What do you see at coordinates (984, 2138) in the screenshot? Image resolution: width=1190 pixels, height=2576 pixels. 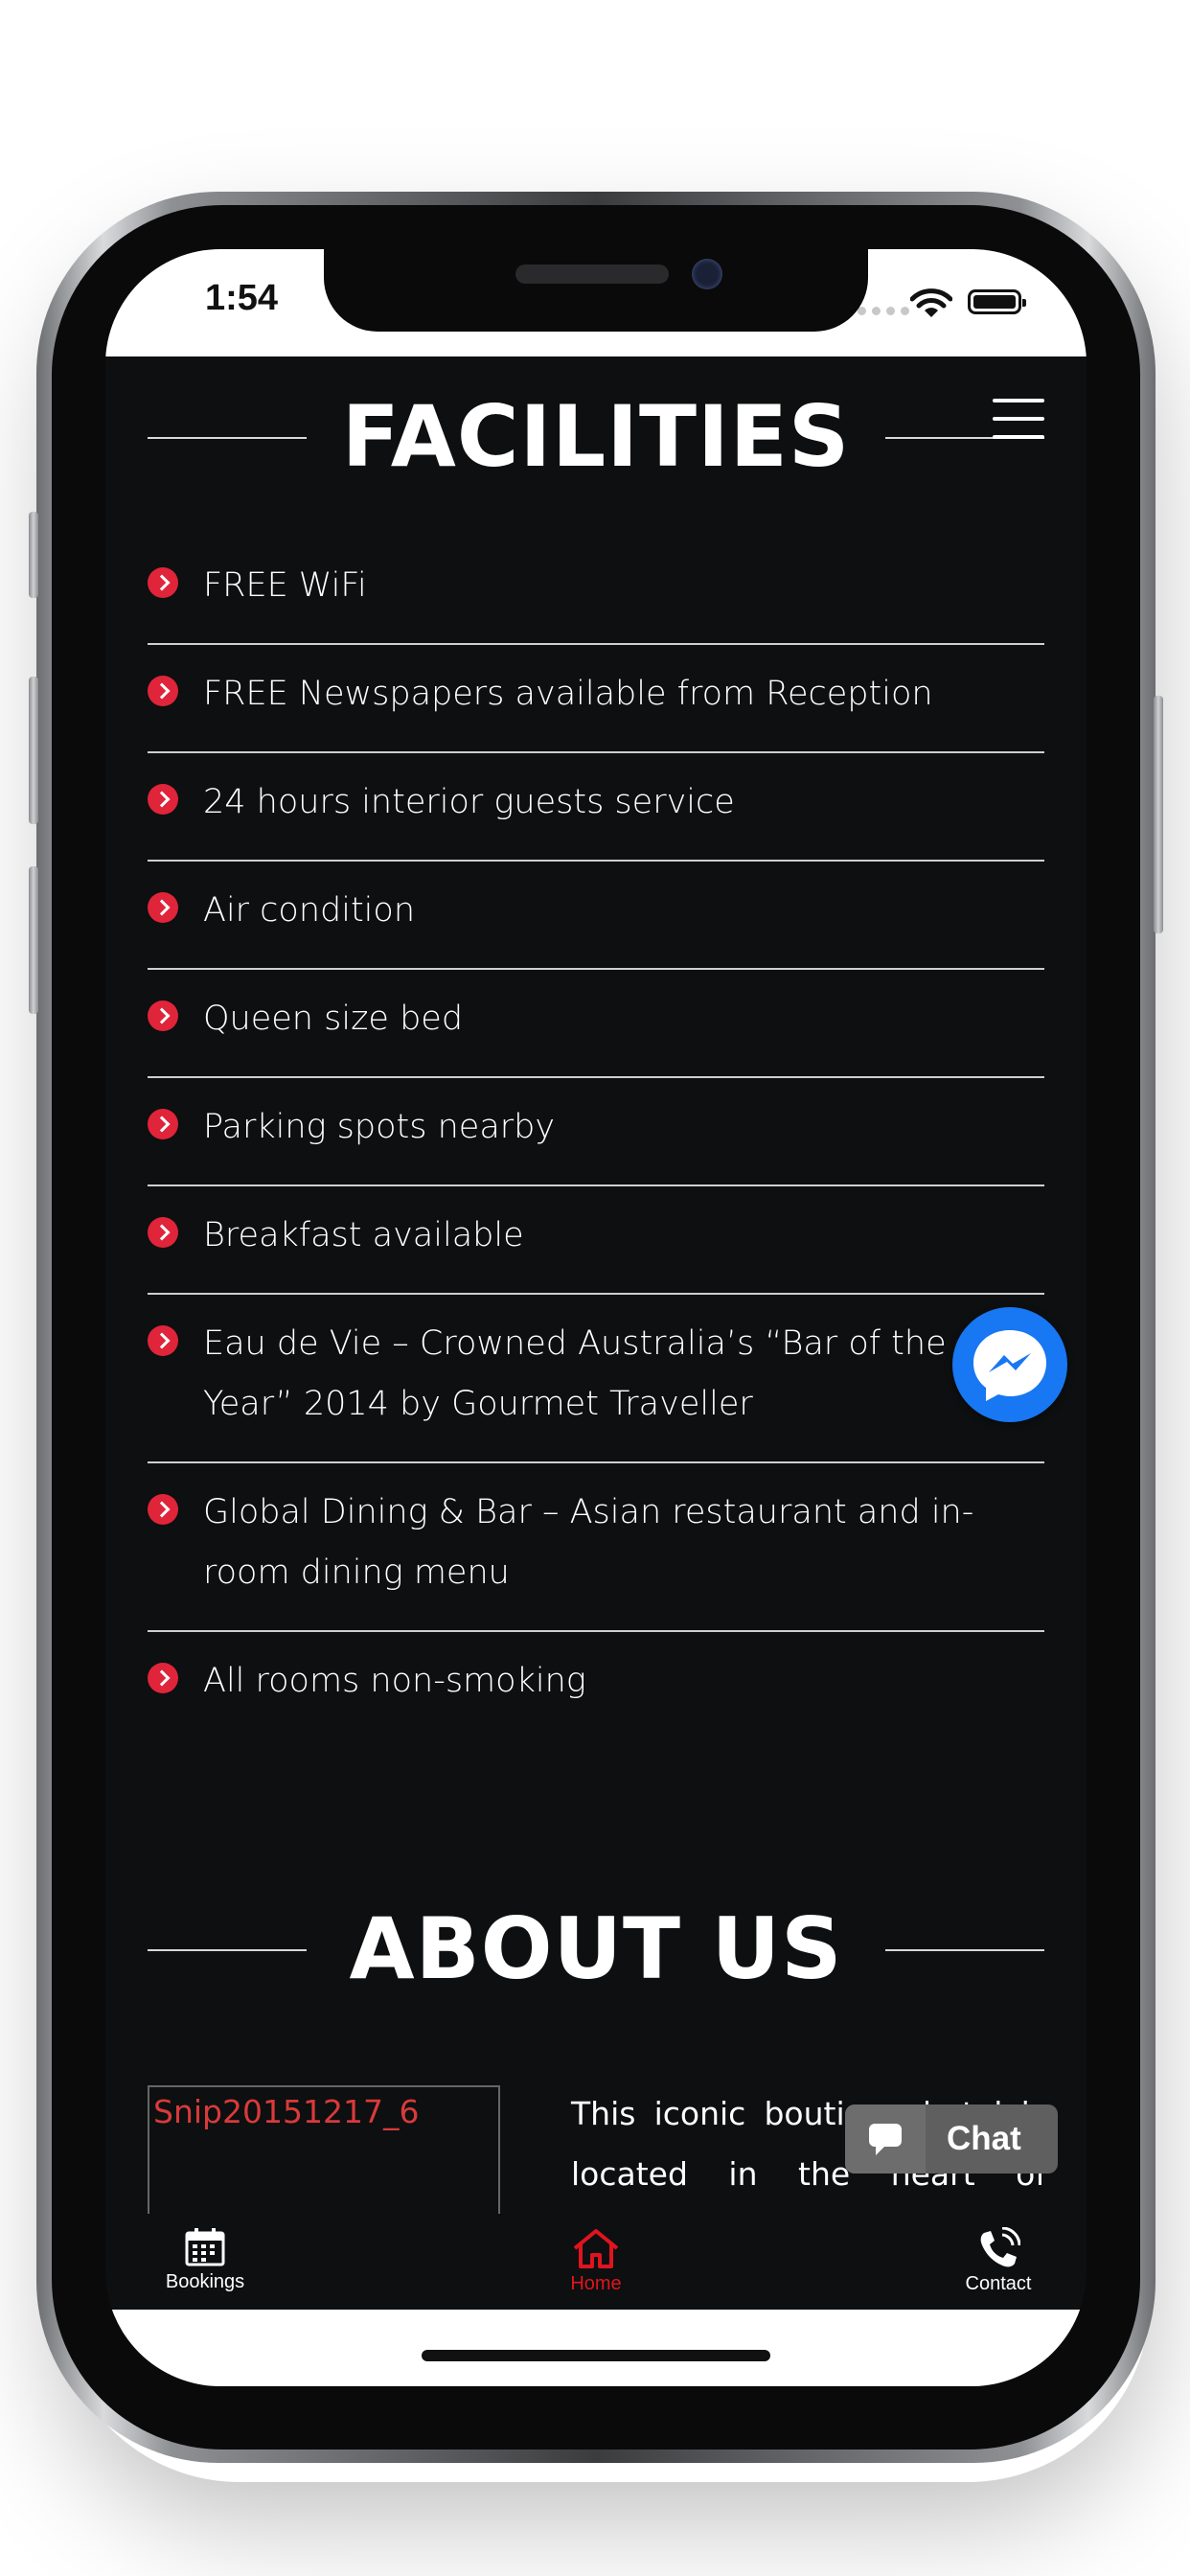 I see `chat-label: Chat` at bounding box center [984, 2138].